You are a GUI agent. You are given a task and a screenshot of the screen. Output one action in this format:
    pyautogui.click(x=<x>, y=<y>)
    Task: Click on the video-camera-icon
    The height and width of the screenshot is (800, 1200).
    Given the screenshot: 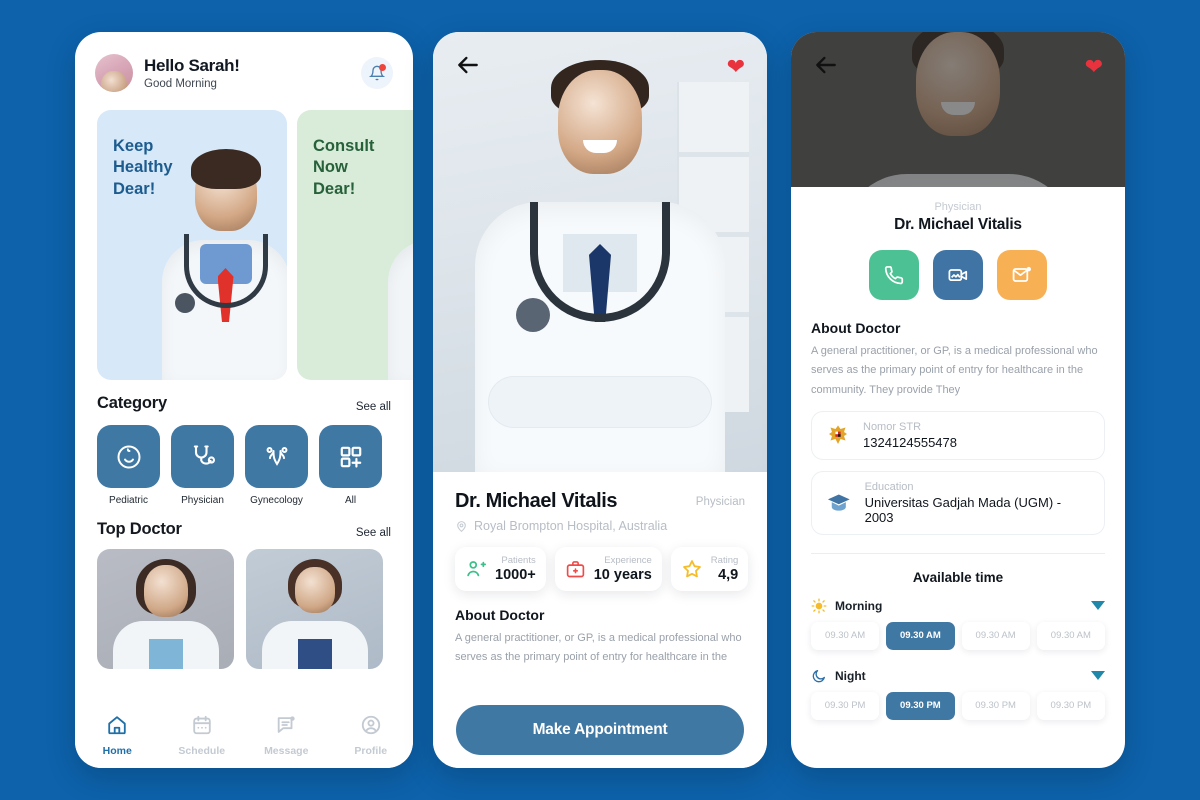 What is the action you would take?
    pyautogui.click(x=958, y=275)
    